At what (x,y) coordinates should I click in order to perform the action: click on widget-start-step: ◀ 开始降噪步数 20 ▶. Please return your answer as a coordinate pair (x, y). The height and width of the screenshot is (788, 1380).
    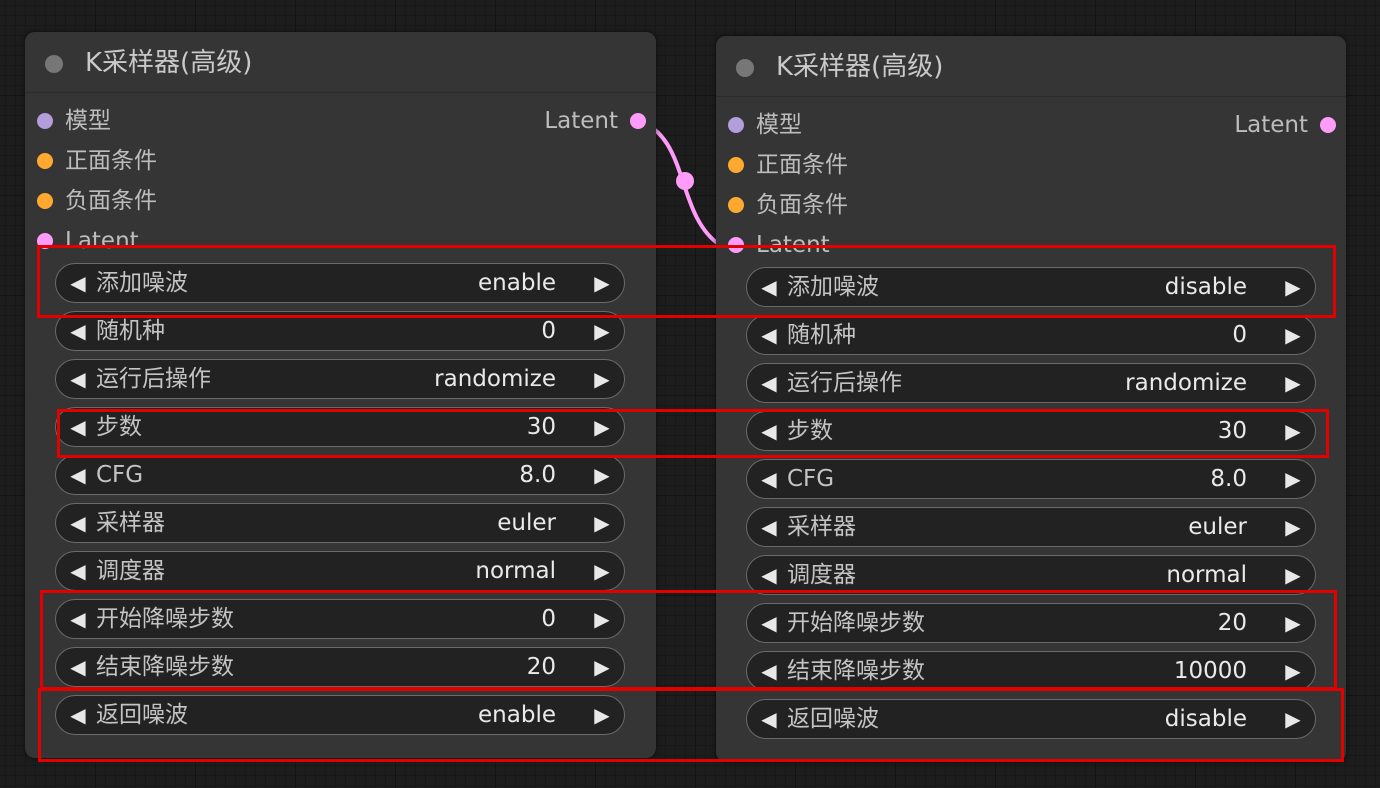
    Looking at the image, I should click on (1031, 623).